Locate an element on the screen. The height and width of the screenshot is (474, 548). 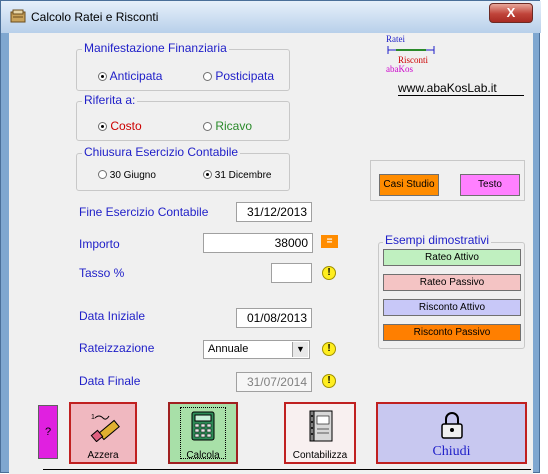
risconto-passivo-button: Risconto Passivo is located at coordinates (452, 332).